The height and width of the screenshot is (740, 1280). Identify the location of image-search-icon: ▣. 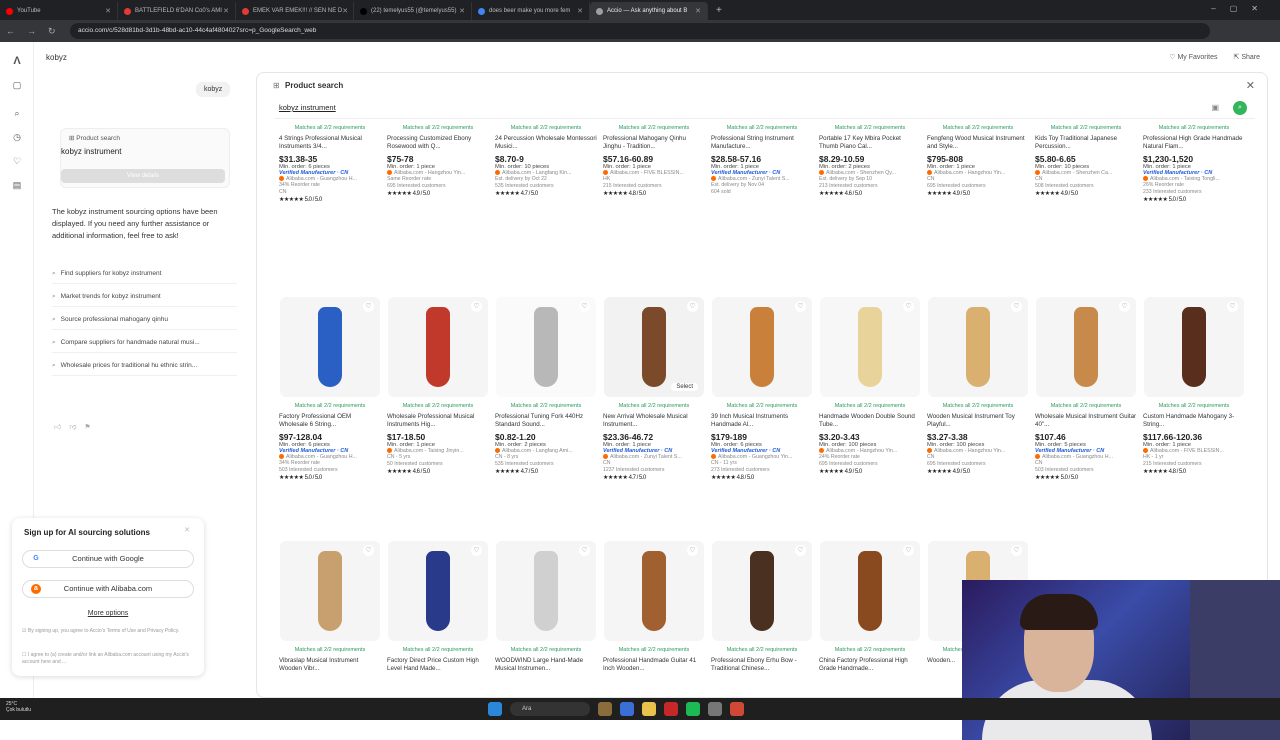
(1215, 107).